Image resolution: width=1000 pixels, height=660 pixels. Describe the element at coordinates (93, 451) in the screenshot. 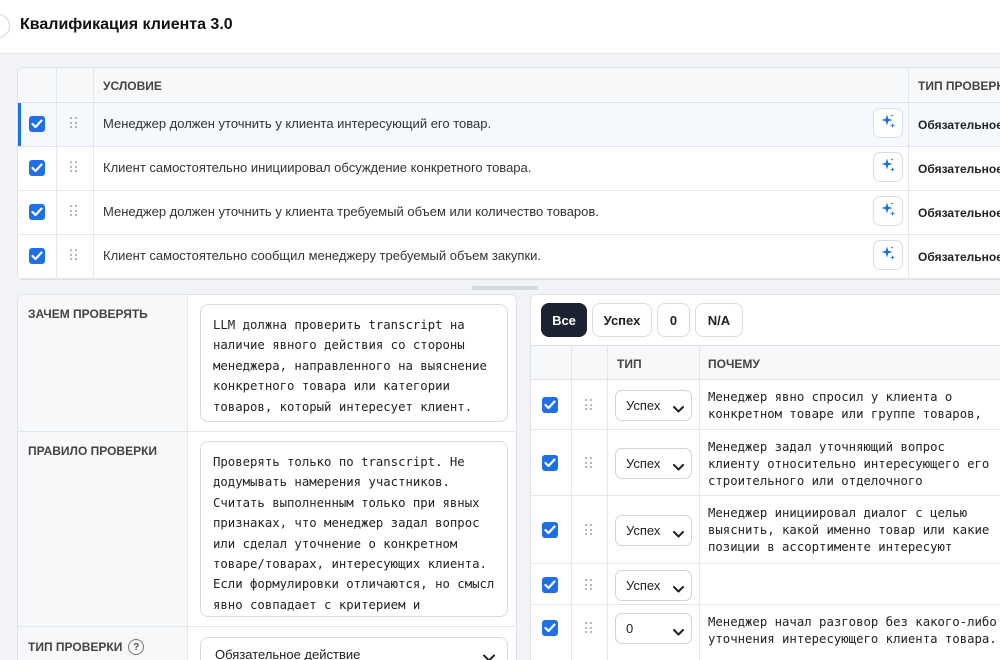

I see `check-rule-label: ПРАВИЛО ПРОВЕРКИ` at that location.